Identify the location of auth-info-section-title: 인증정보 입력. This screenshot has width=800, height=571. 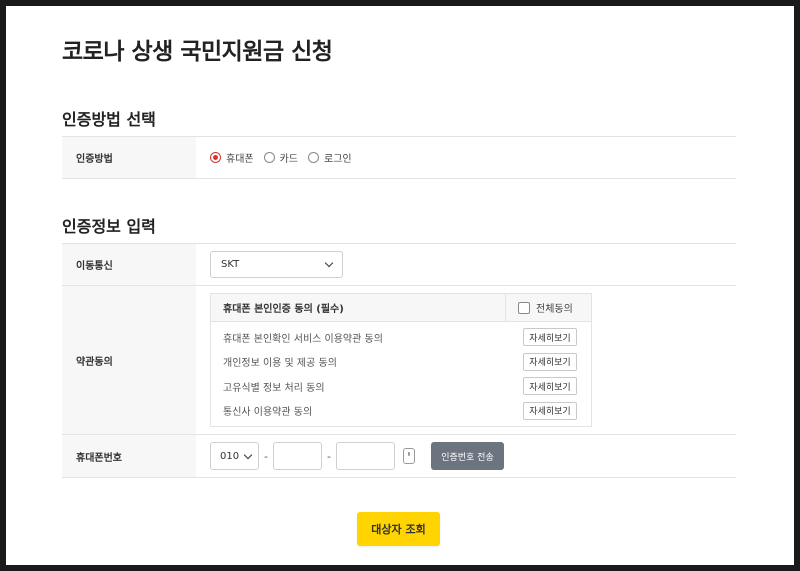
(109, 226).